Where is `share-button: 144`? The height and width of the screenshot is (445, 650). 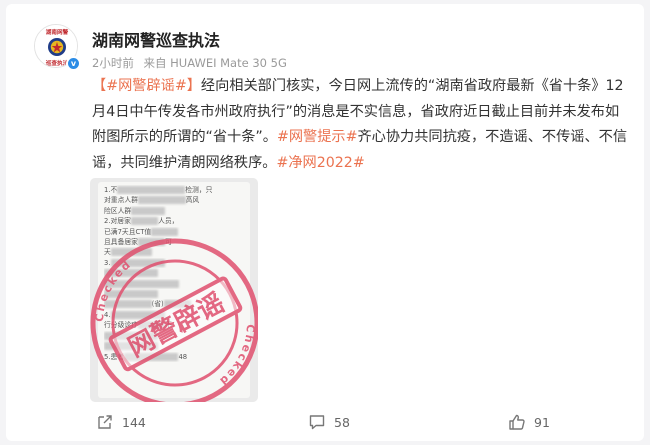
share-button: 144 is located at coordinates (121, 422).